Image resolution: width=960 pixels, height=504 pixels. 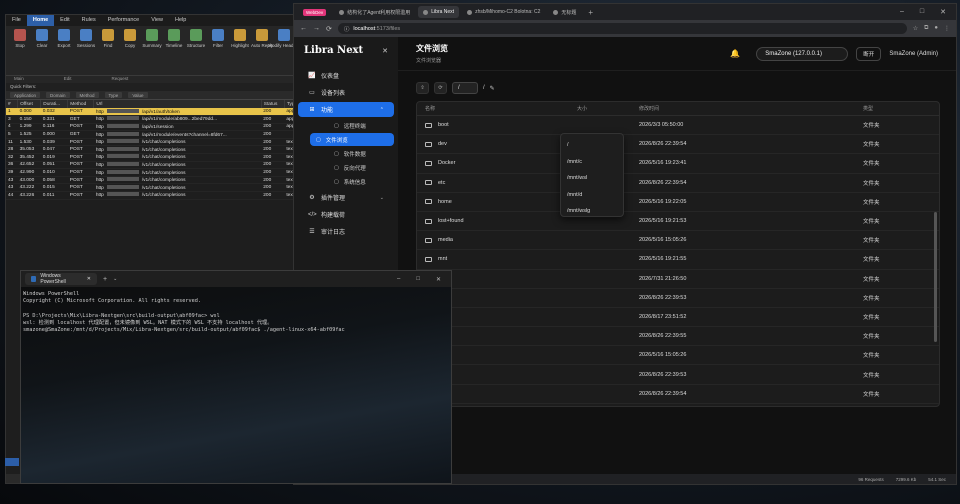 I want to click on ribbon-stop-button: Stop, so click(x=20, y=50).